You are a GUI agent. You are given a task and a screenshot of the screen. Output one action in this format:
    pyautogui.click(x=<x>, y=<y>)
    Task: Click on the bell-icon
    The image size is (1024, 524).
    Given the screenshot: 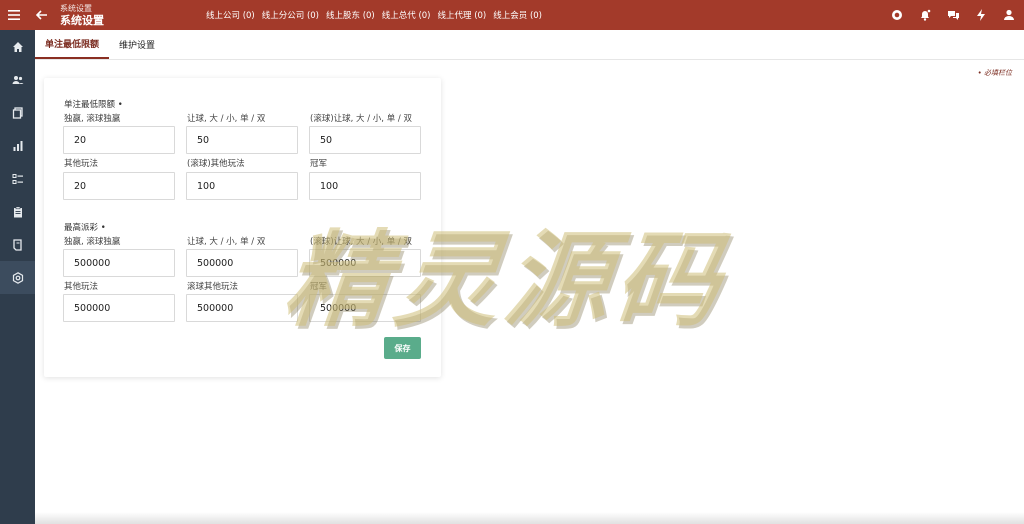 What is the action you would take?
    pyautogui.click(x=925, y=15)
    